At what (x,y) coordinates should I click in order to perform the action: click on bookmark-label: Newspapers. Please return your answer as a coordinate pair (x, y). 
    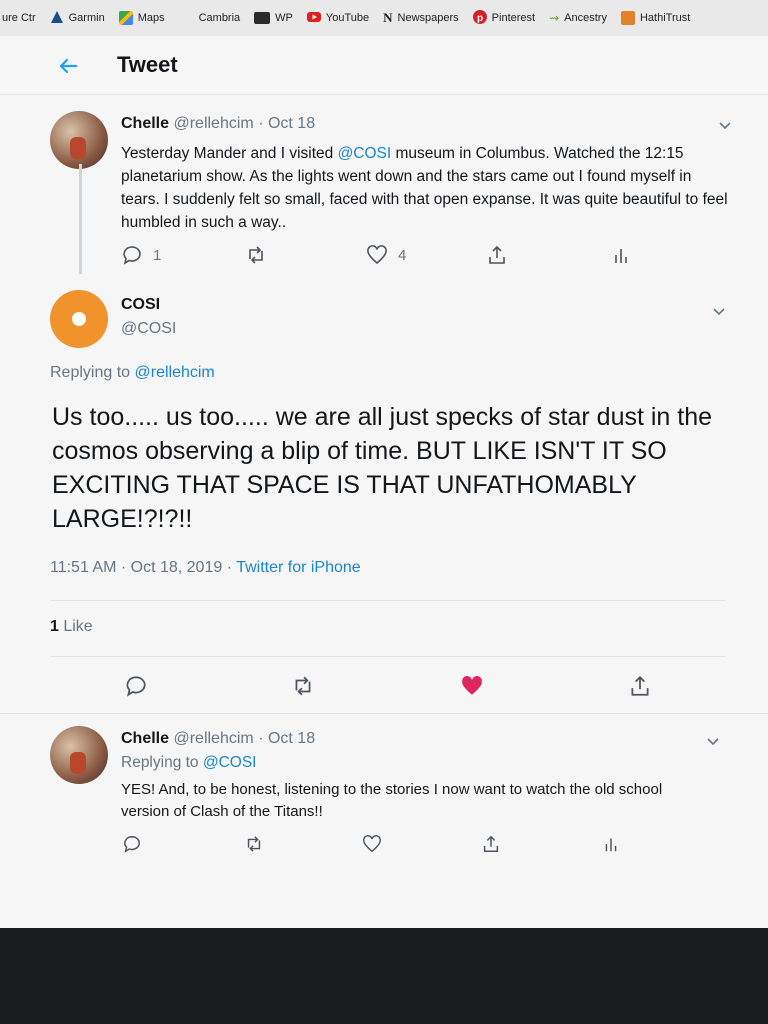
    Looking at the image, I should click on (428, 18).